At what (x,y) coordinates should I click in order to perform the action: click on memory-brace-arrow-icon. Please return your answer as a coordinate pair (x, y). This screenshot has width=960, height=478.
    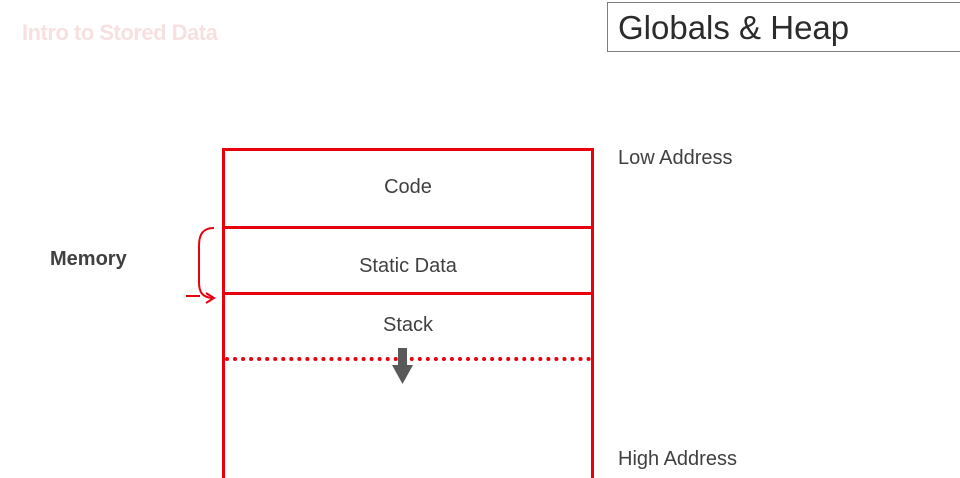
    Looking at the image, I should click on (201, 265).